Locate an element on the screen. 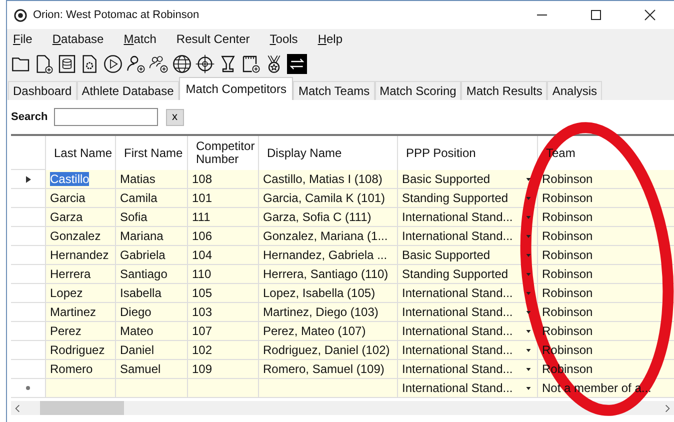  tab: Athlete Database is located at coordinates (127, 90).